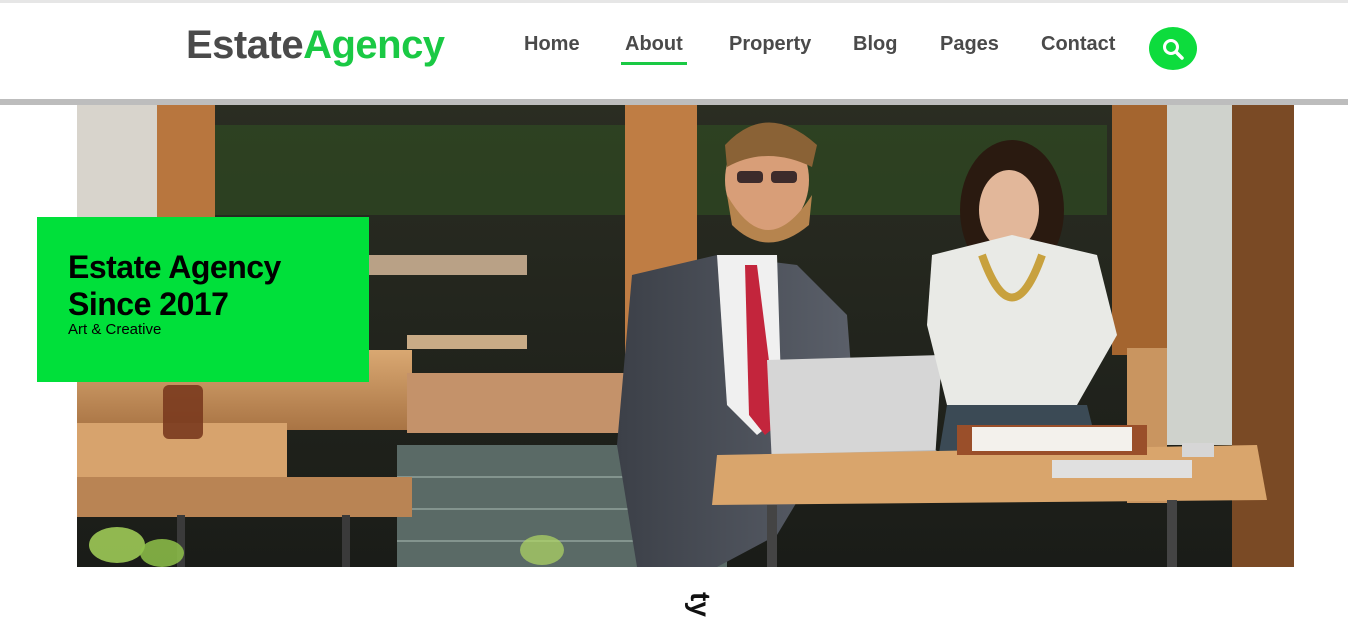 The width and height of the screenshot is (1348, 623). Describe the element at coordinates (969, 44) in the screenshot. I see `nav-pages: Pages` at that location.